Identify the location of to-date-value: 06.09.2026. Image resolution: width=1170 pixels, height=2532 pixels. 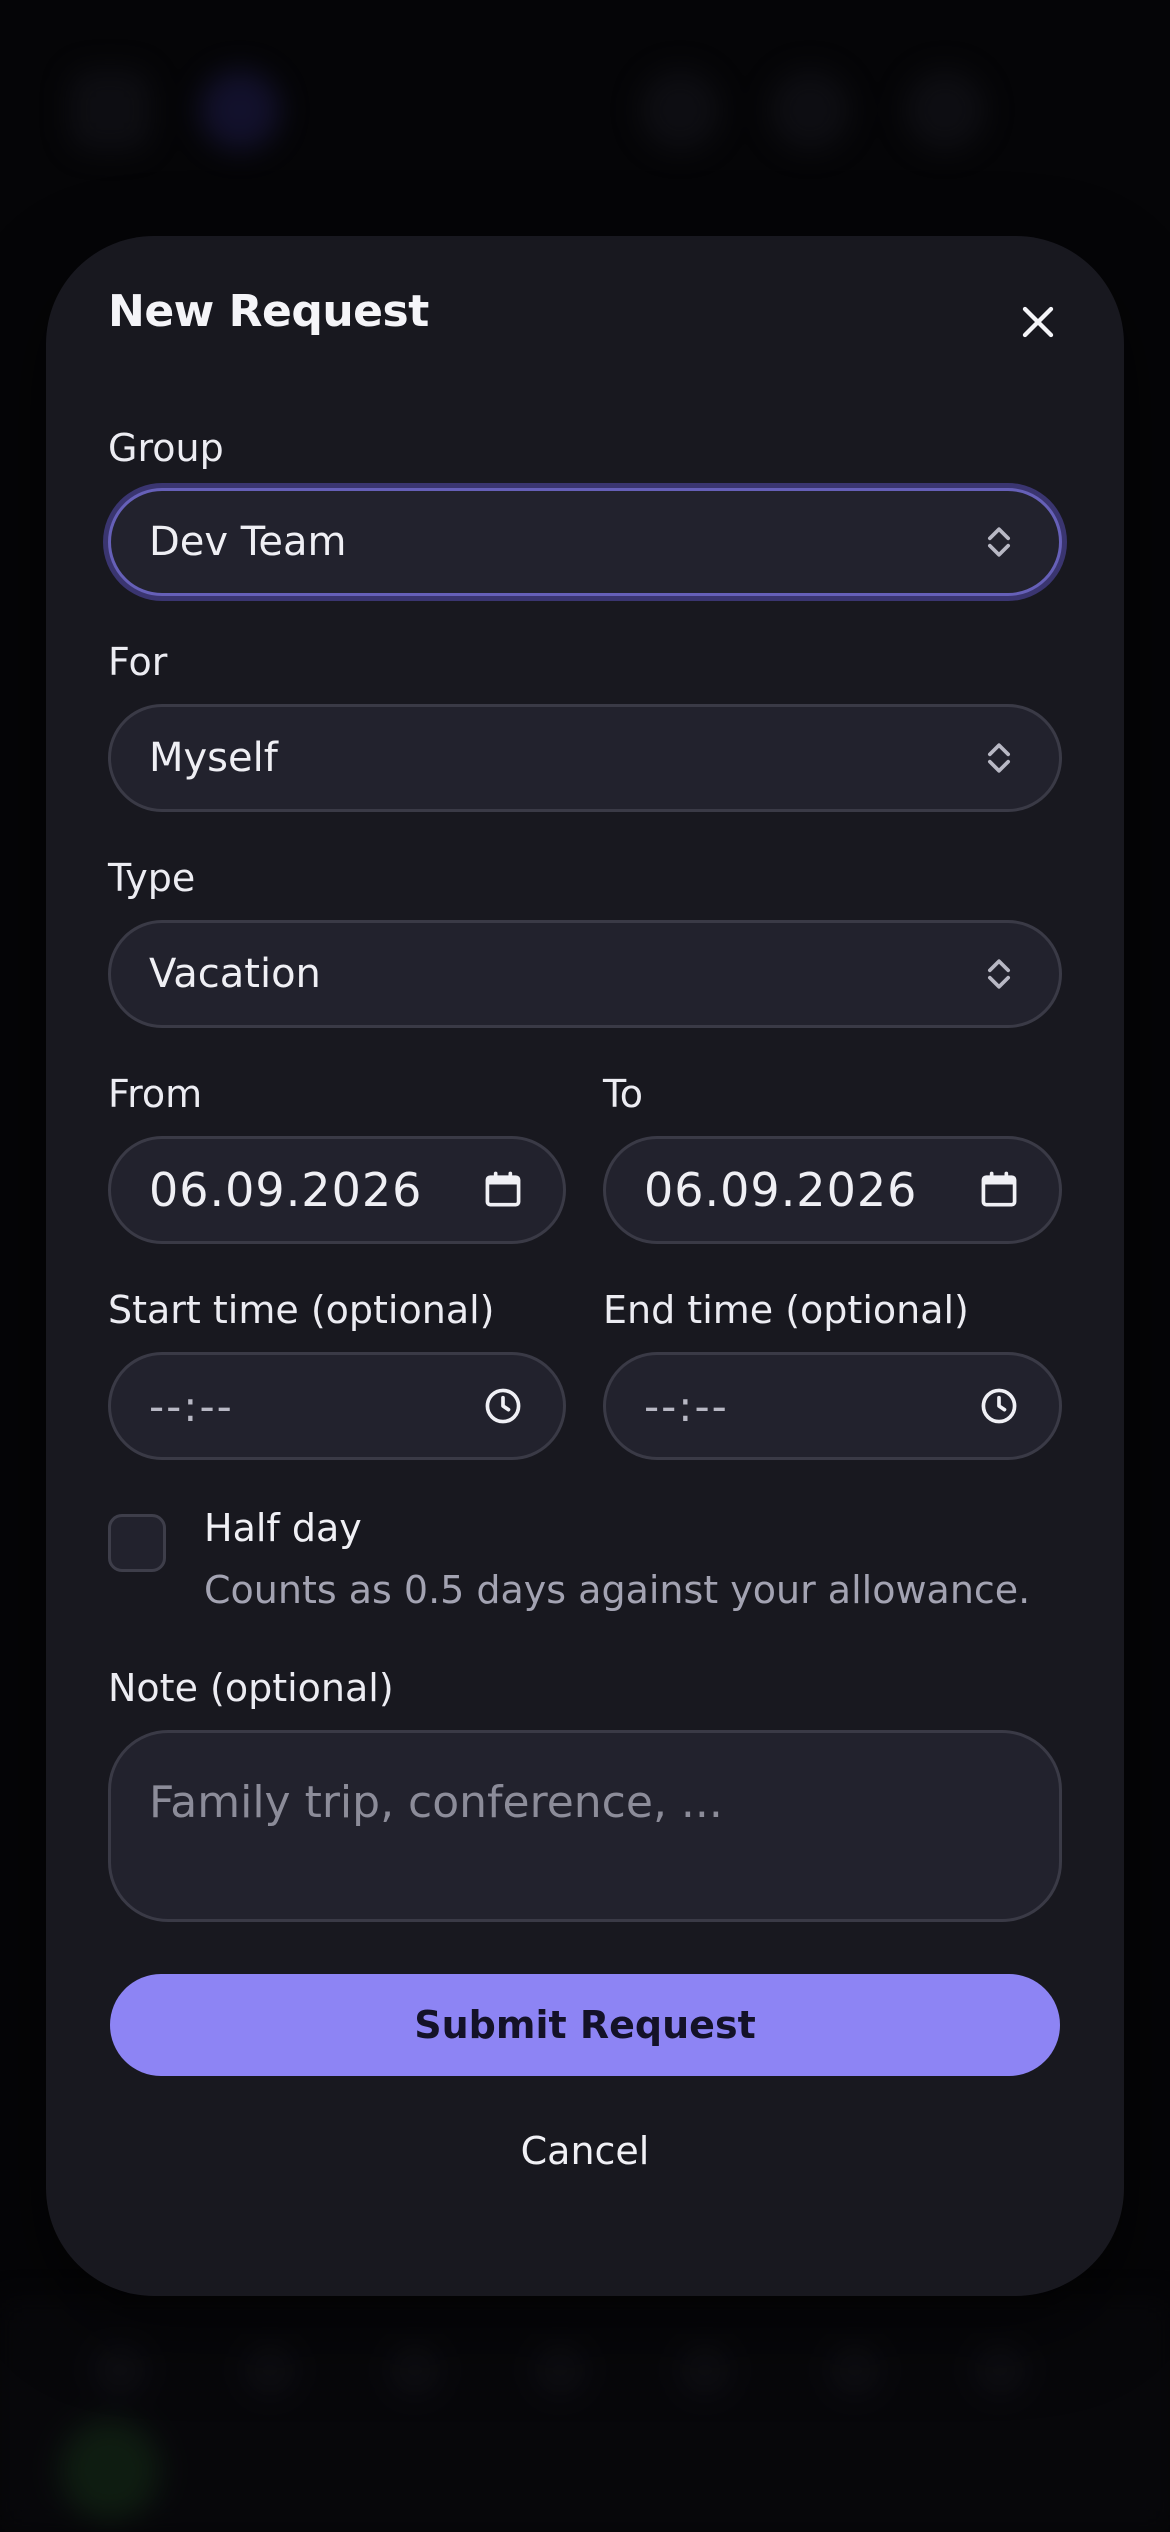
(781, 1190).